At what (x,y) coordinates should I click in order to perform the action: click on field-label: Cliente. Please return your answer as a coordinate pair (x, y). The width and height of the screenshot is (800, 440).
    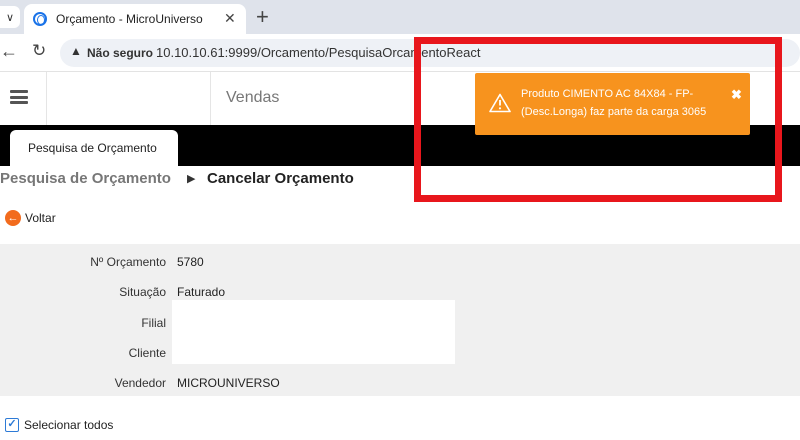
    Looking at the image, I should click on (147, 353).